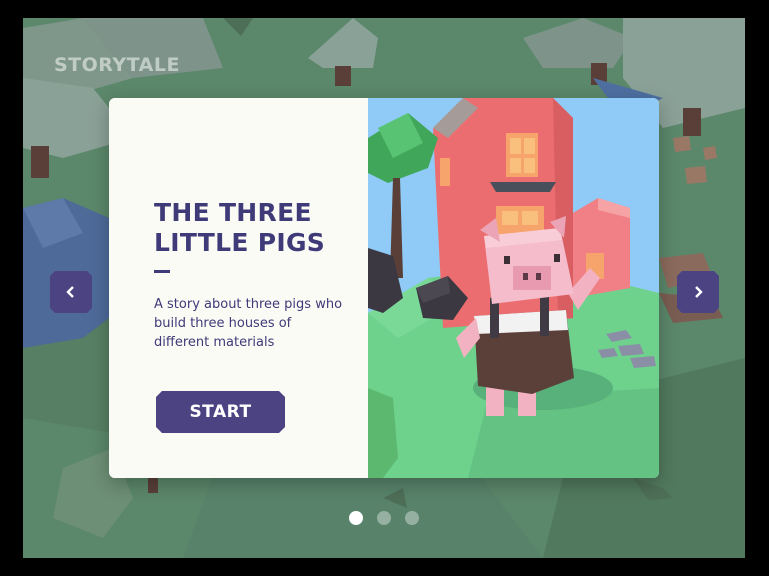  I want to click on story-title: THE THREE LITTLE PIGS, so click(254, 228).